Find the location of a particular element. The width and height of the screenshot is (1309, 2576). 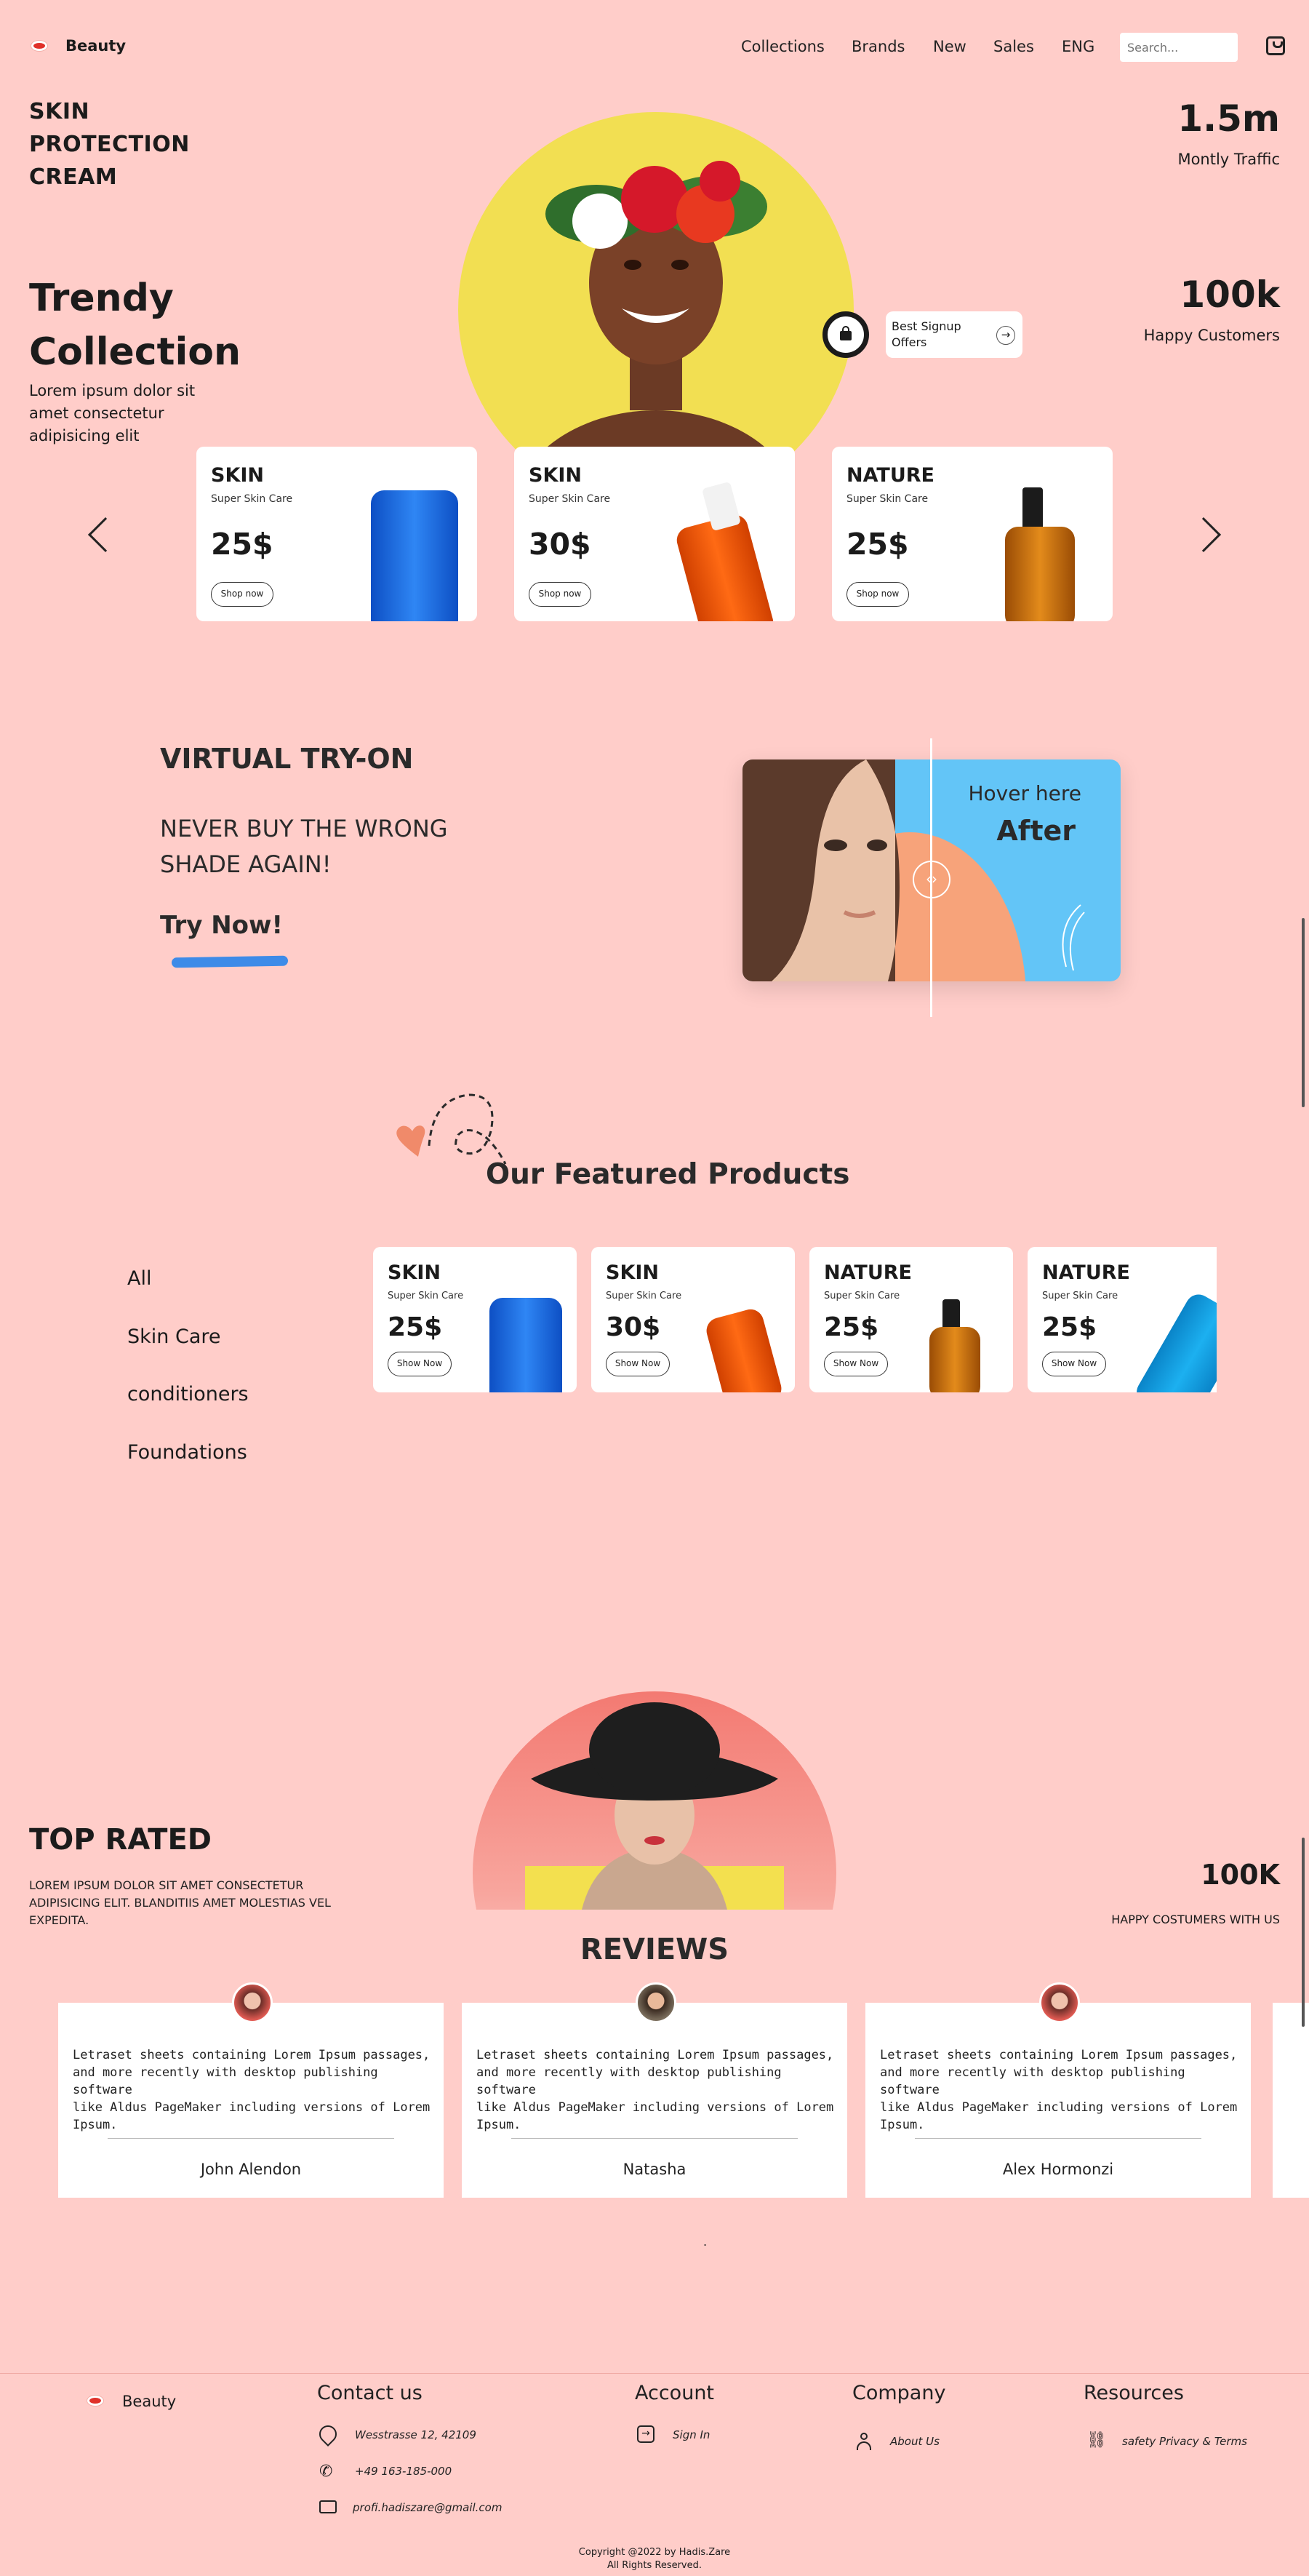

signup-offers-label: Best Signup Offers is located at coordinates (927, 334).